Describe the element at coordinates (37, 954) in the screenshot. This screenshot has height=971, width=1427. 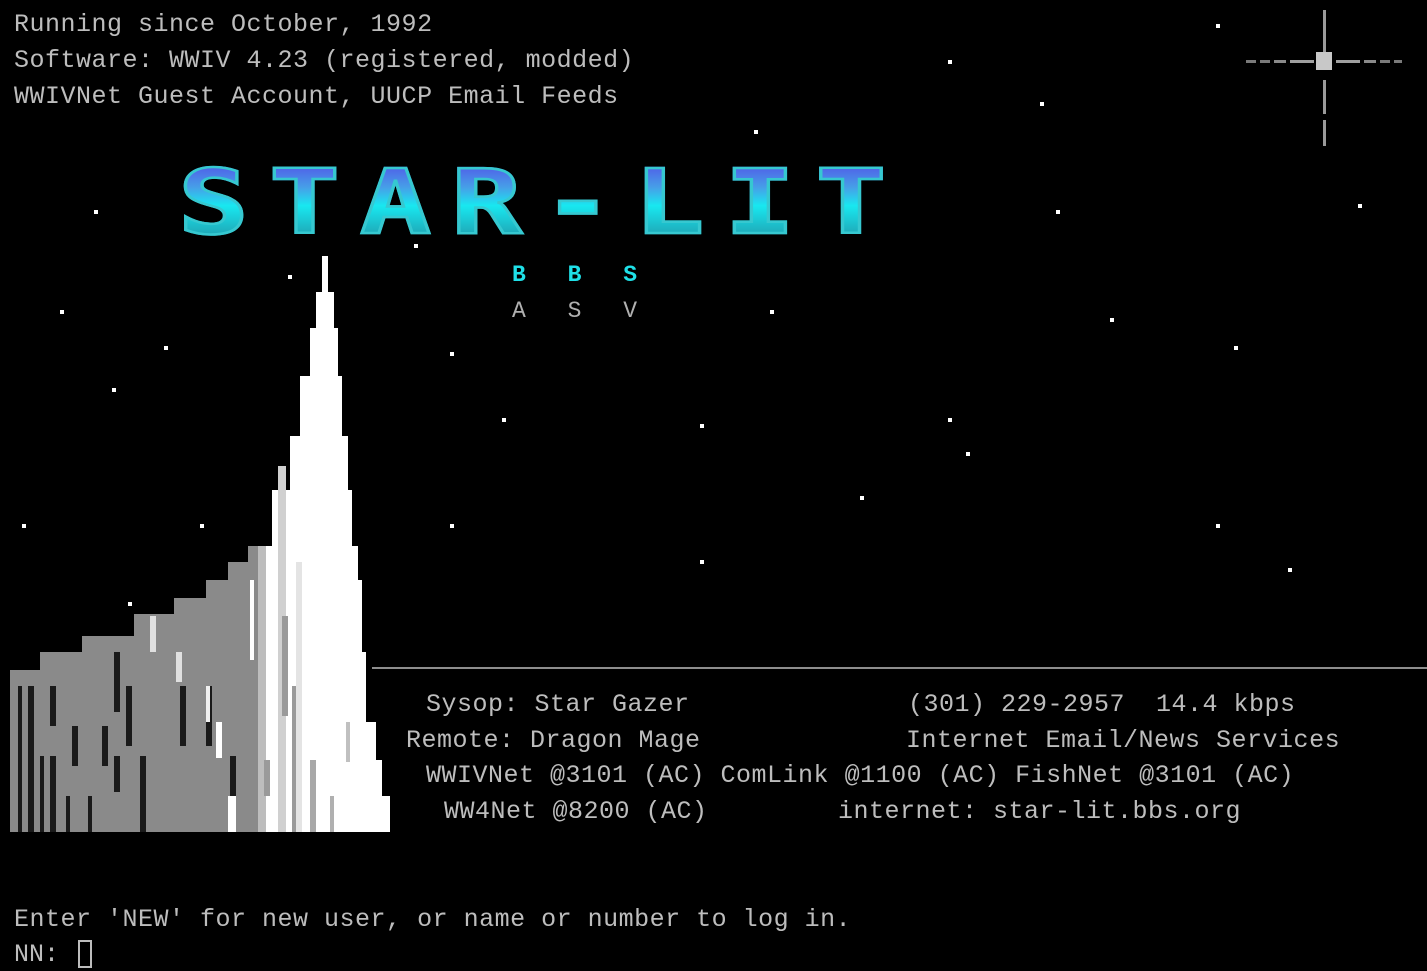
I see `login-prompt-label: NN:` at that location.